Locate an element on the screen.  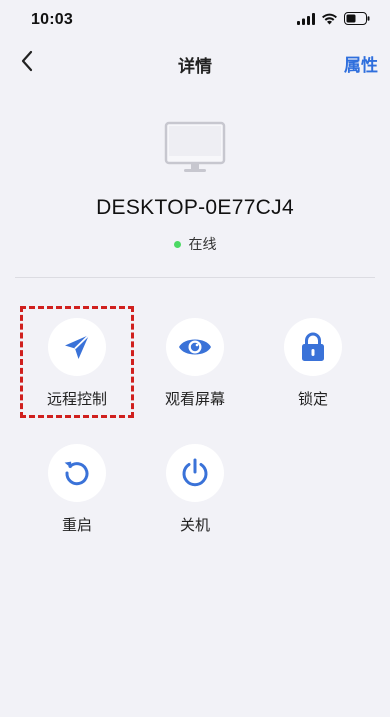
shutdown-button: 关机 is located at coordinates (195, 489).